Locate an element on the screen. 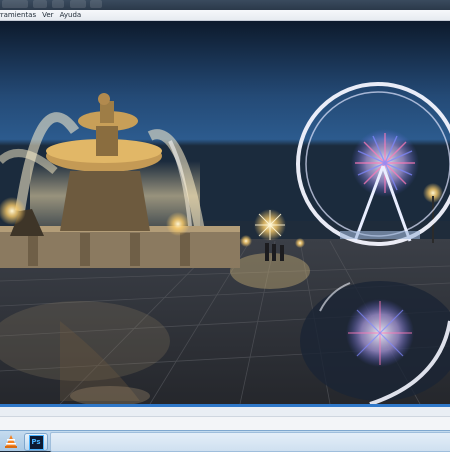  menu-ayuda: Ayuda is located at coordinates (71, 15).